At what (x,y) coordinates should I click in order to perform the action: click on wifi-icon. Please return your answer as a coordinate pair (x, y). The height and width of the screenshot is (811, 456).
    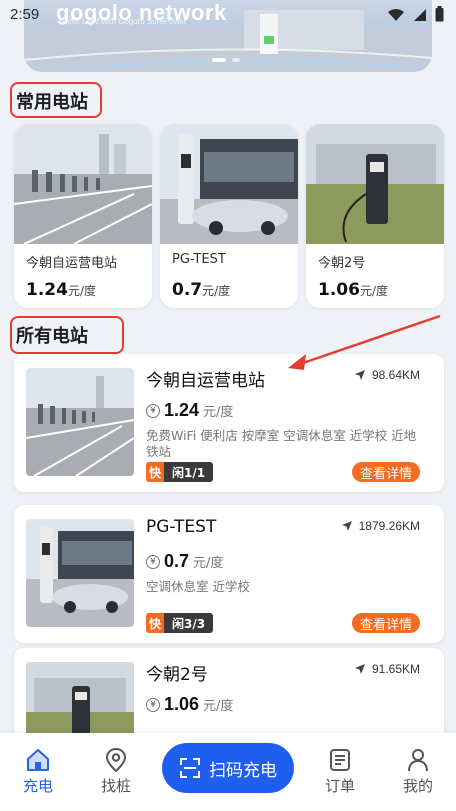
    Looking at the image, I should click on (396, 16).